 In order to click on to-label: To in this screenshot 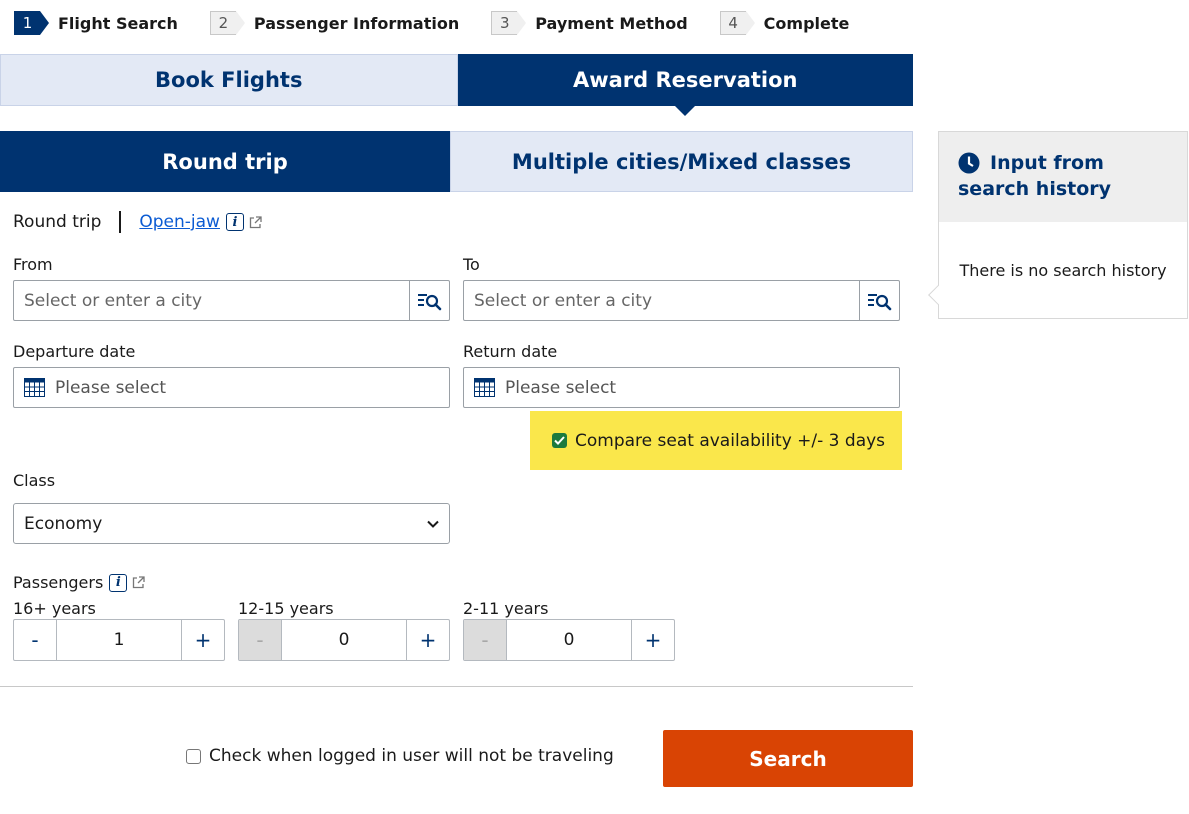, I will do `click(471, 264)`.